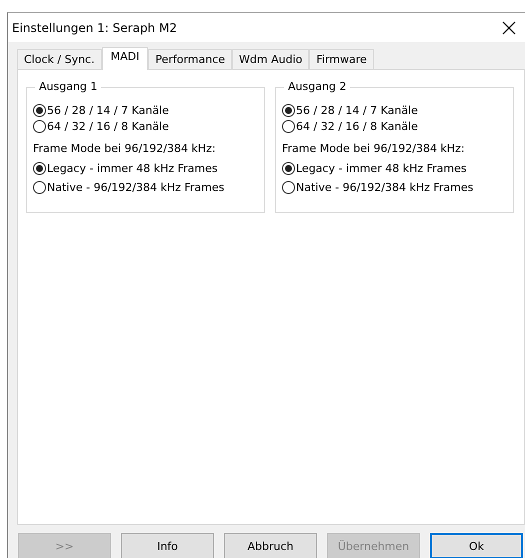 This screenshot has height=558, width=525. What do you see at coordinates (59, 59) in the screenshot?
I see `tab: Clock / Sync.` at bounding box center [59, 59].